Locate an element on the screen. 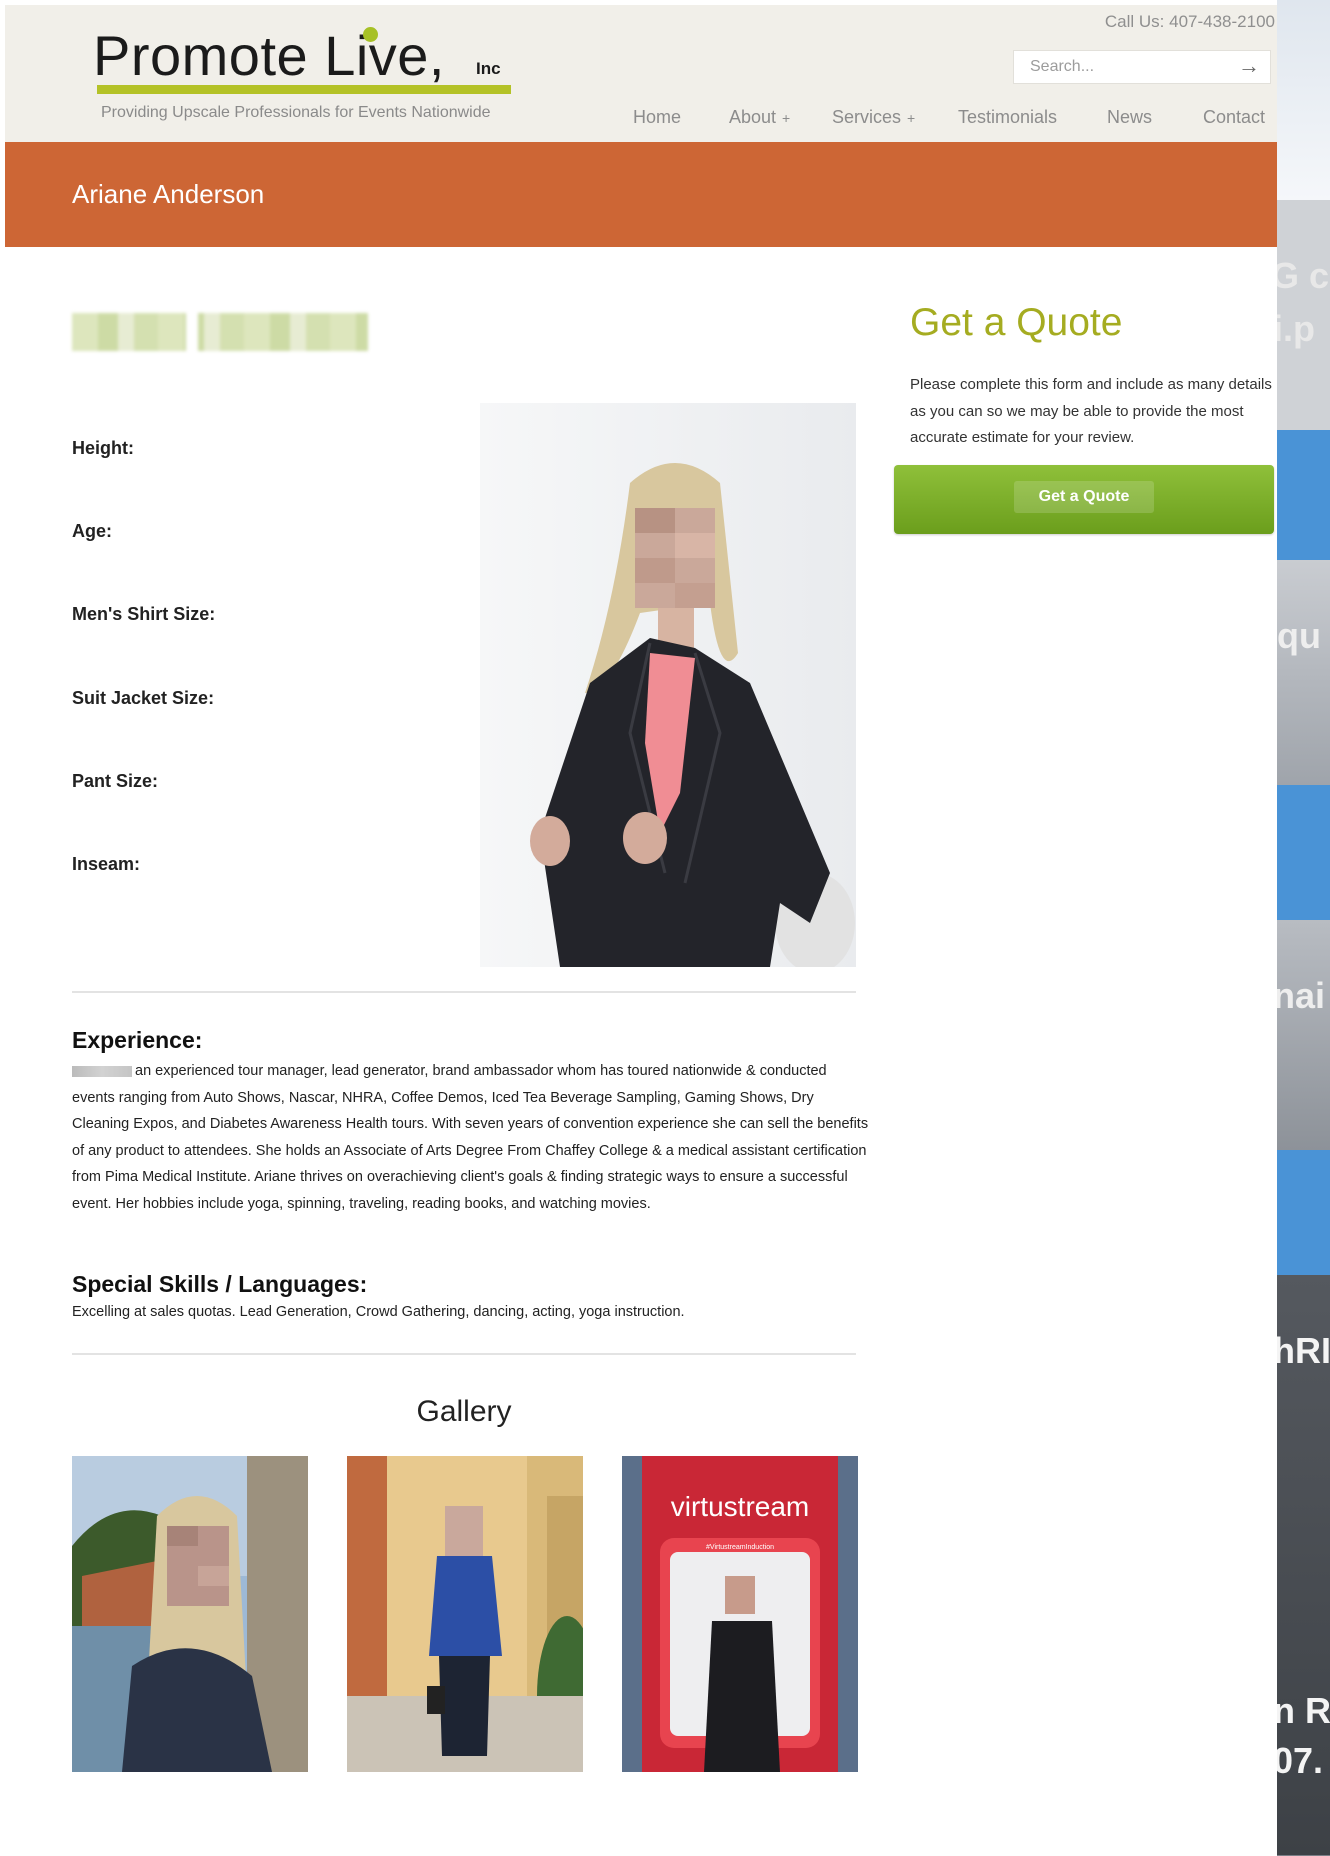  nav-item-about: About + is located at coordinates (759, 117).